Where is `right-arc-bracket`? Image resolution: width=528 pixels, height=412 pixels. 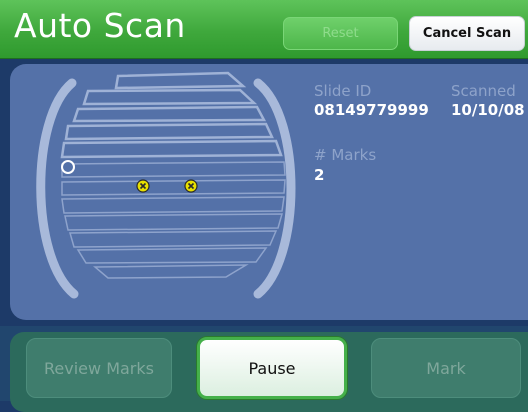 right-arc-bracket is located at coordinates (274, 188).